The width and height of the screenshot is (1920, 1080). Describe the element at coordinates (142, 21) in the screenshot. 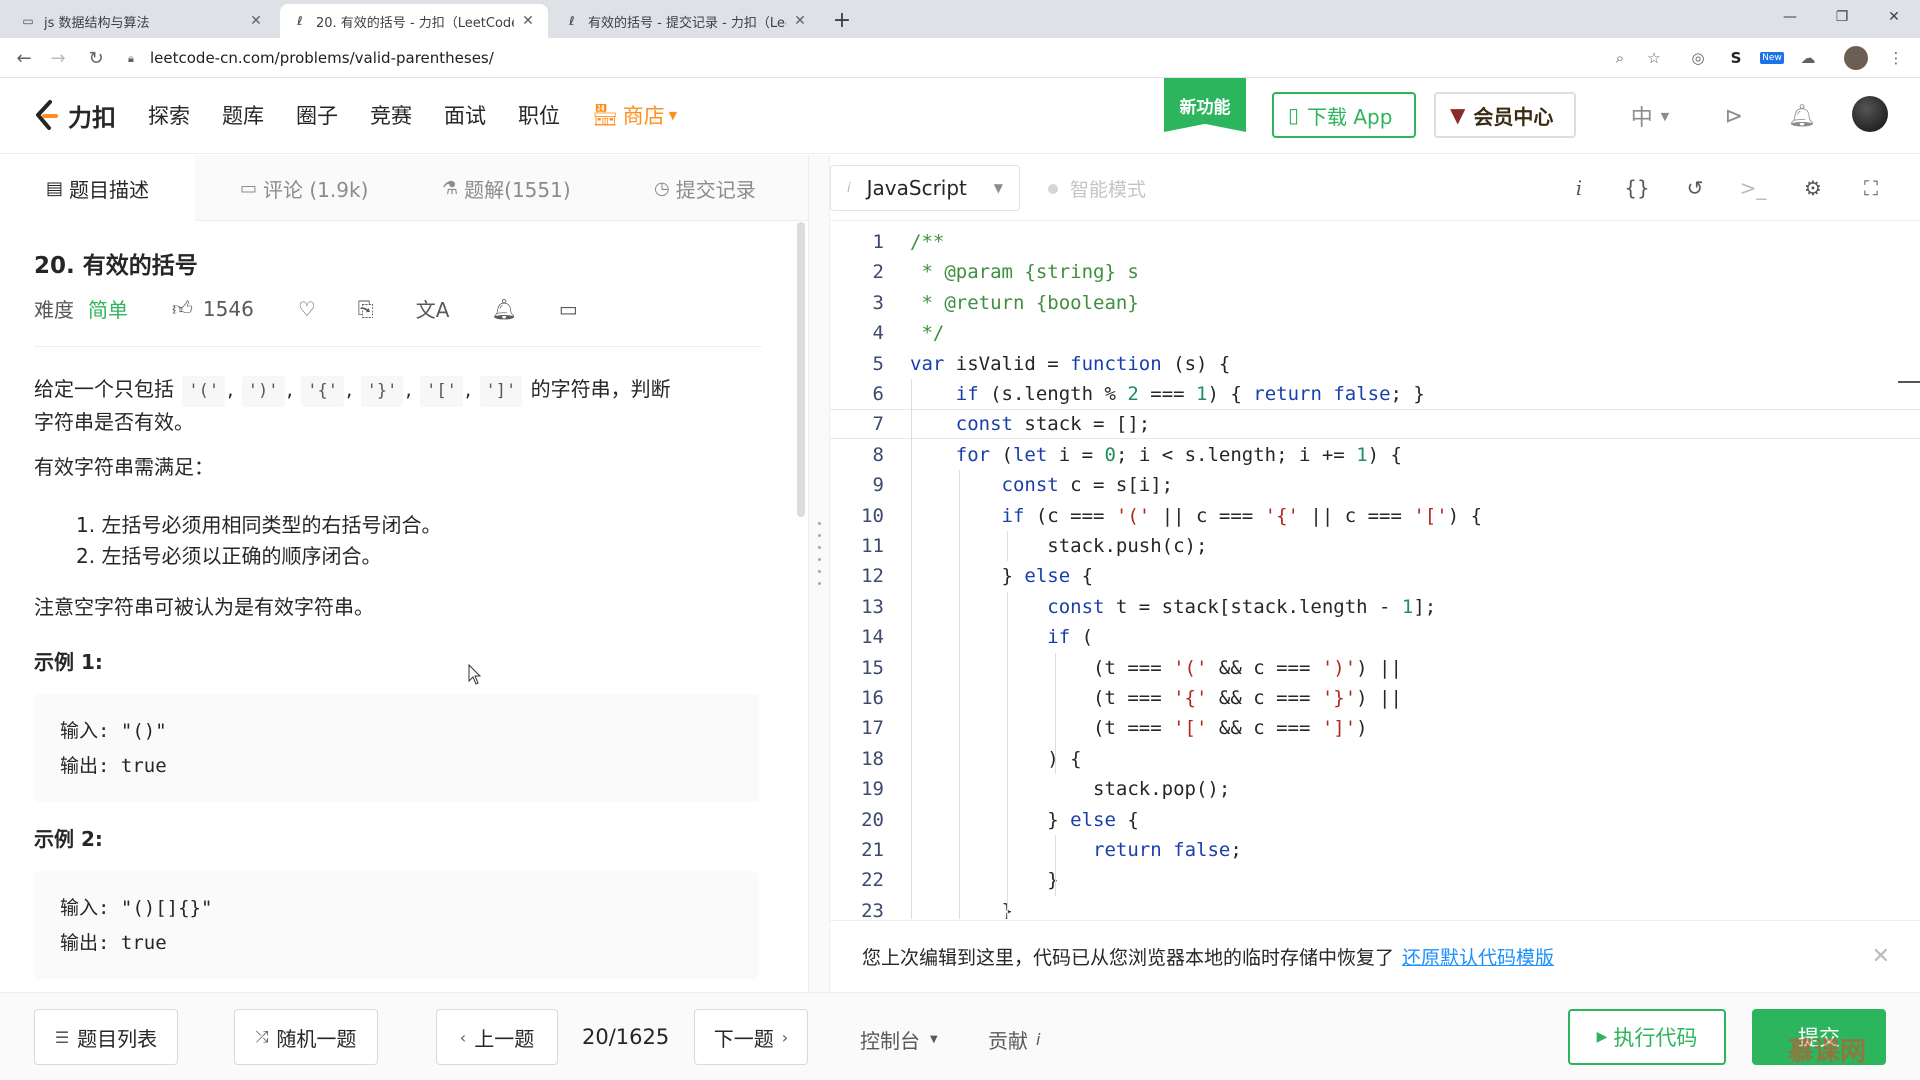

I see `browser-tab-1: ▭ js 数据结构与算法 ✕` at that location.